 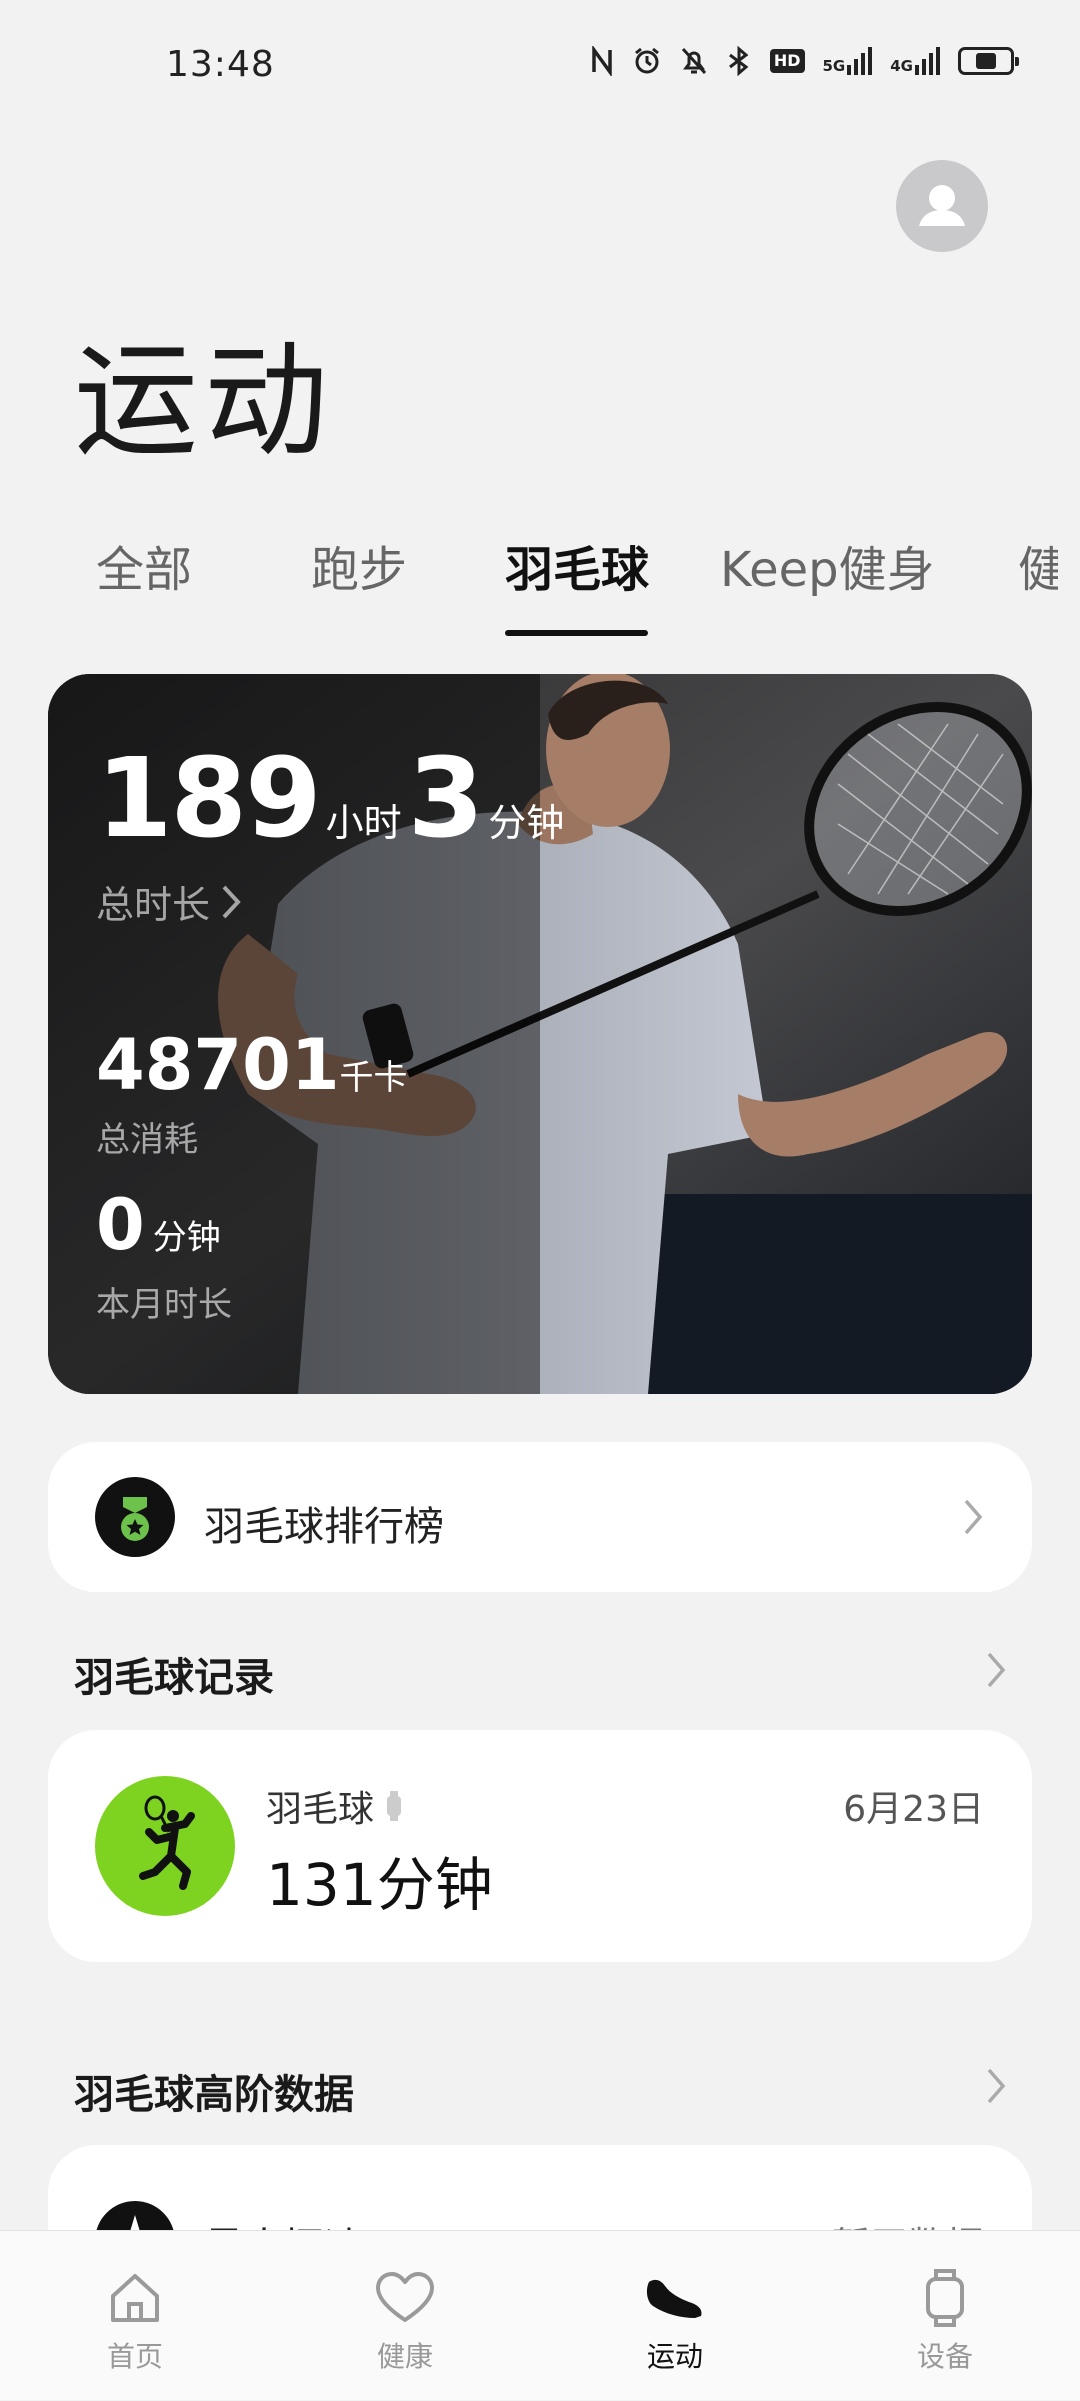 What do you see at coordinates (186, 1238) in the screenshot?
I see `month-unit: 分钟` at bounding box center [186, 1238].